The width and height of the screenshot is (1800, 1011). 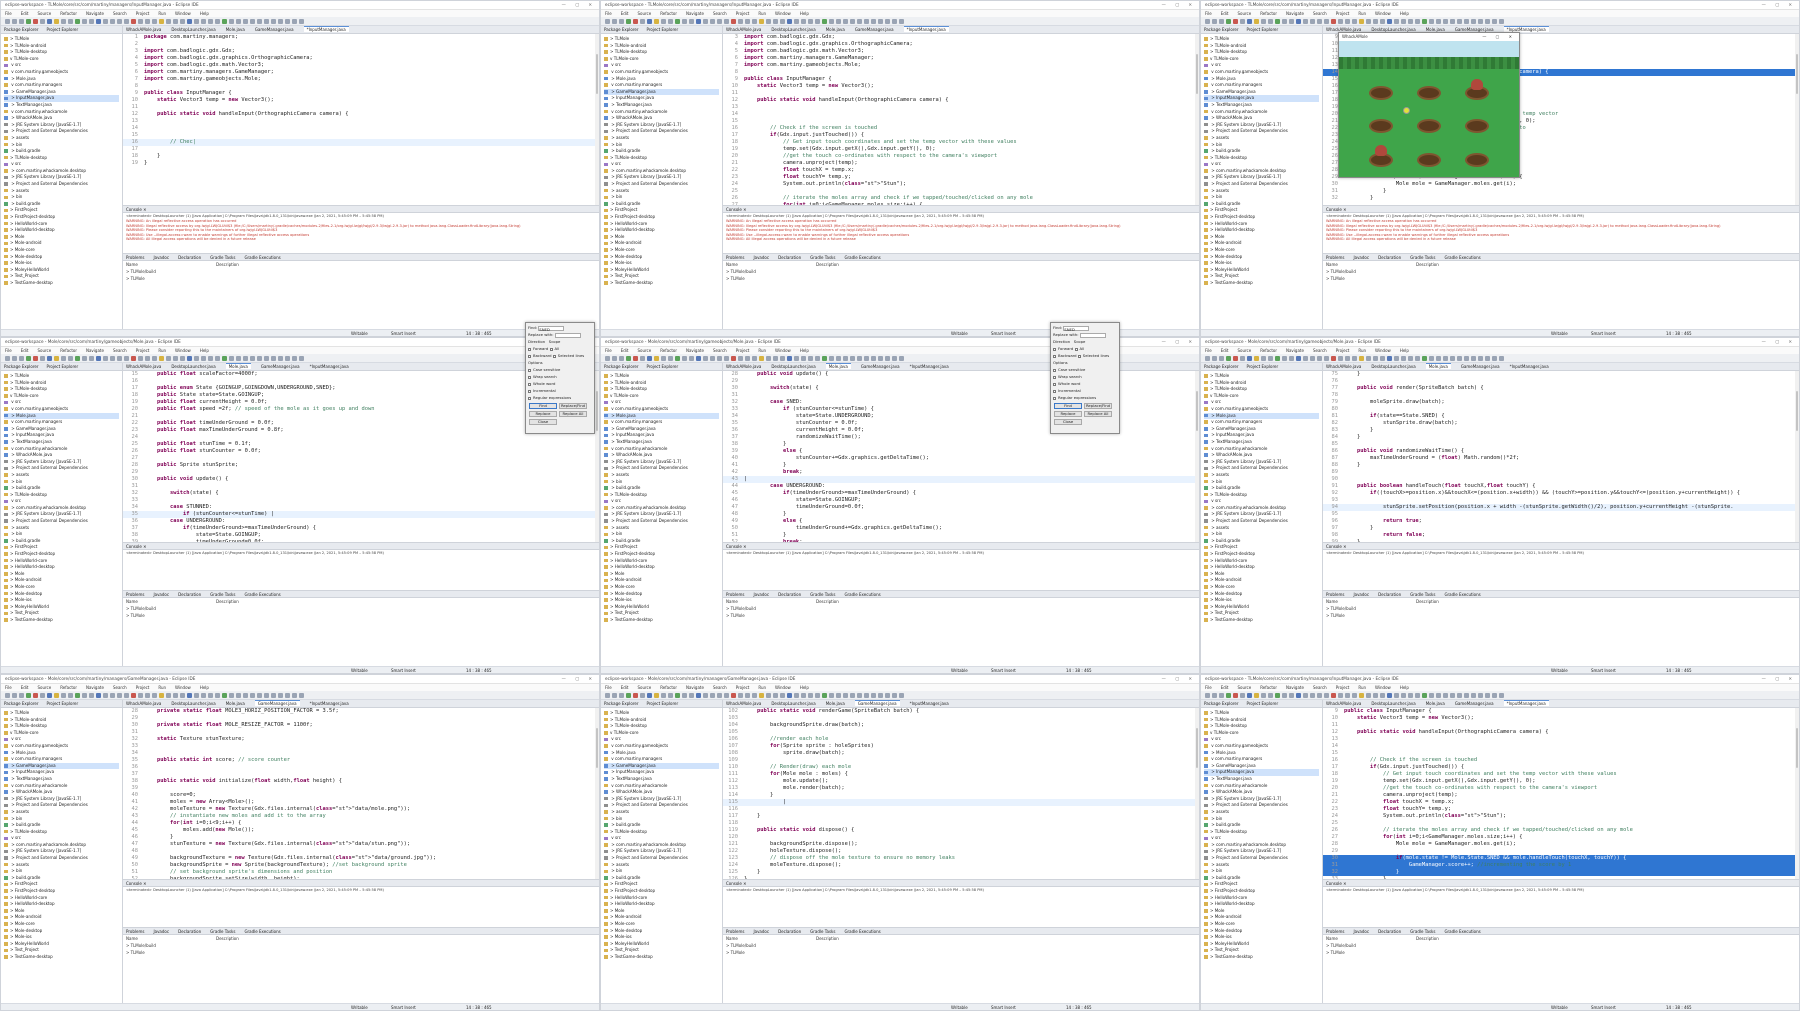 I want to click on tree-item: > Mole-ios, so click(x=661, y=937).